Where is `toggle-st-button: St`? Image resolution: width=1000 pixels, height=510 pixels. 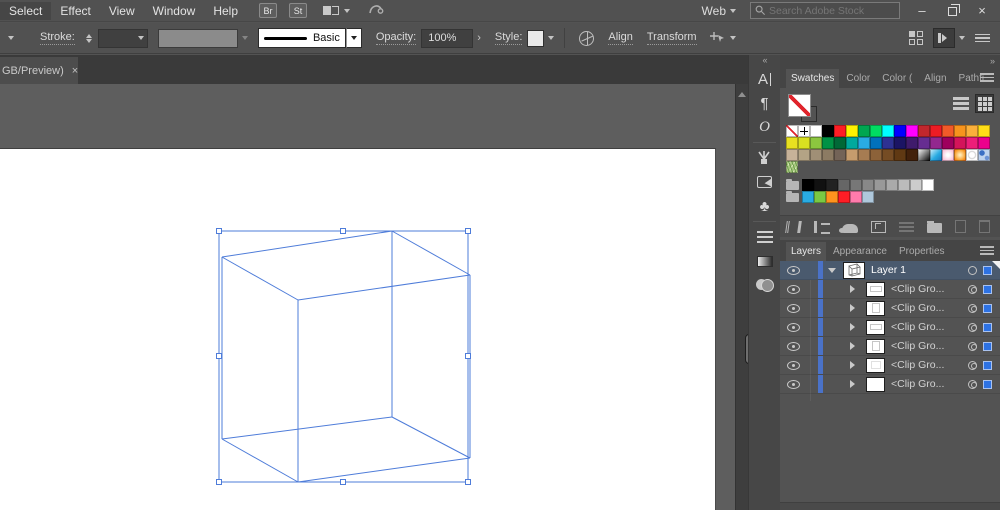
toggle-st-button: St is located at coordinates (298, 10).